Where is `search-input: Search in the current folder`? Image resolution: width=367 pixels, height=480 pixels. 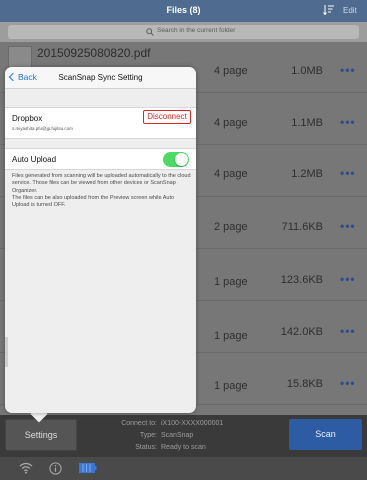
search-input: Search in the current folder is located at coordinates (183, 32).